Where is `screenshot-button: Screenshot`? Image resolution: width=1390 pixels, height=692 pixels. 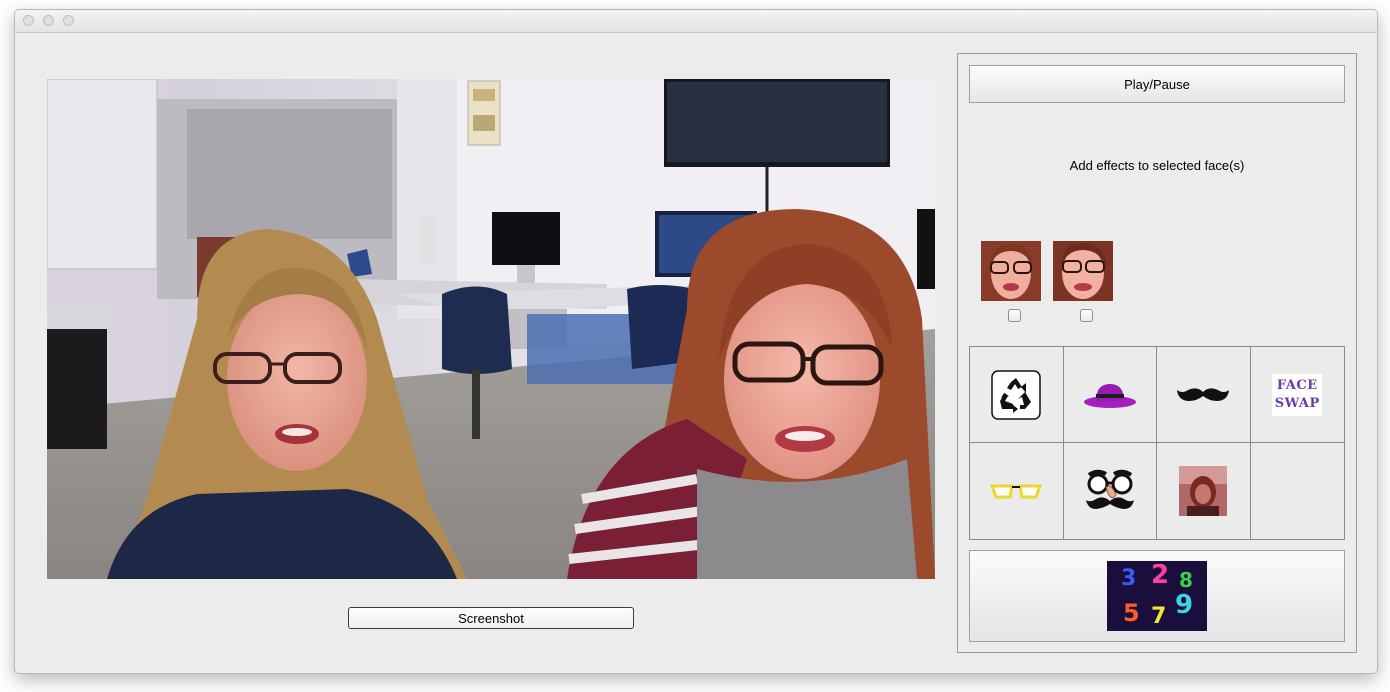 screenshot-button: Screenshot is located at coordinates (491, 618).